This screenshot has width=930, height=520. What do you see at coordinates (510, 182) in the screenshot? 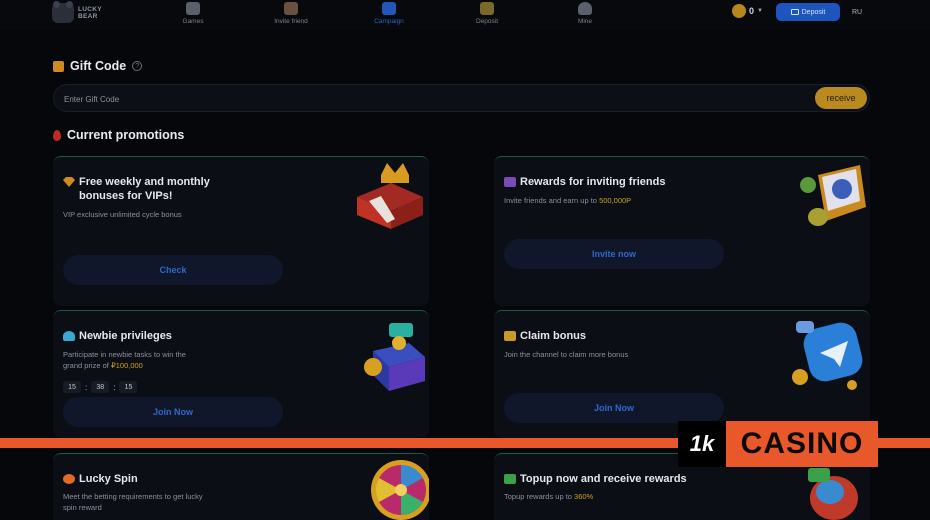
I see `purple-gift-icon` at bounding box center [510, 182].